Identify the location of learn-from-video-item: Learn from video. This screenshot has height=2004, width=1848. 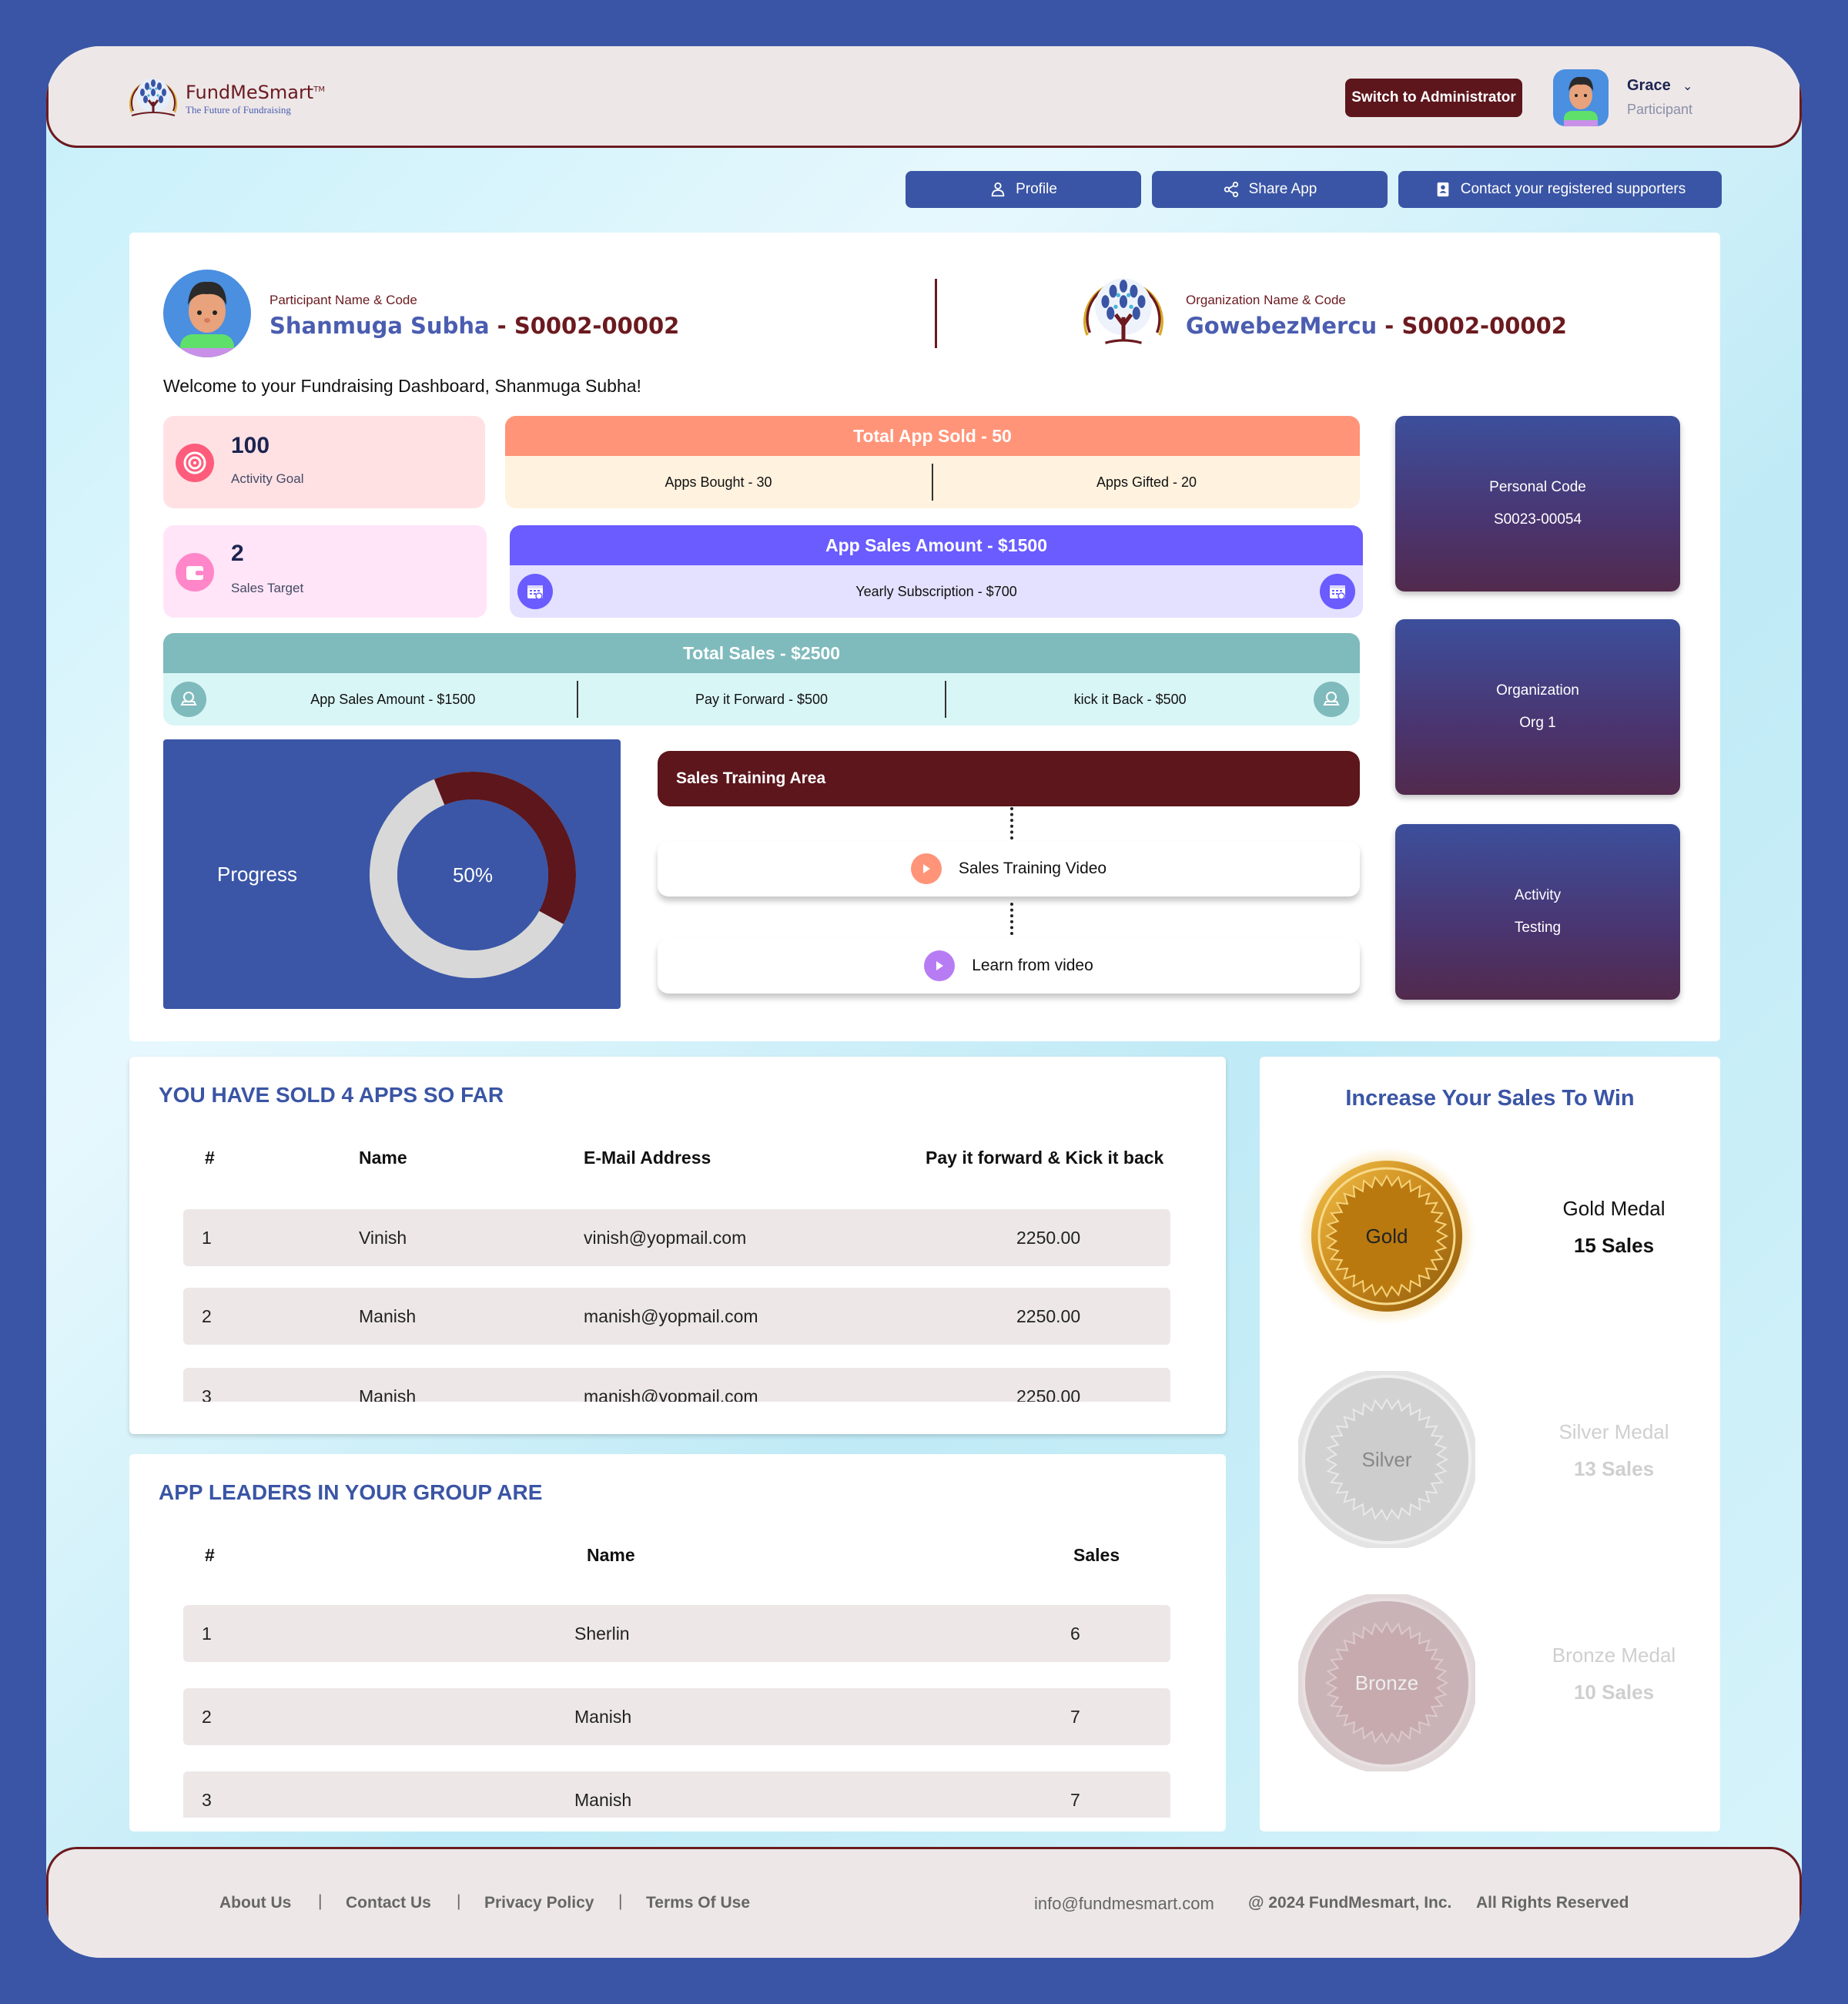
(1009, 966).